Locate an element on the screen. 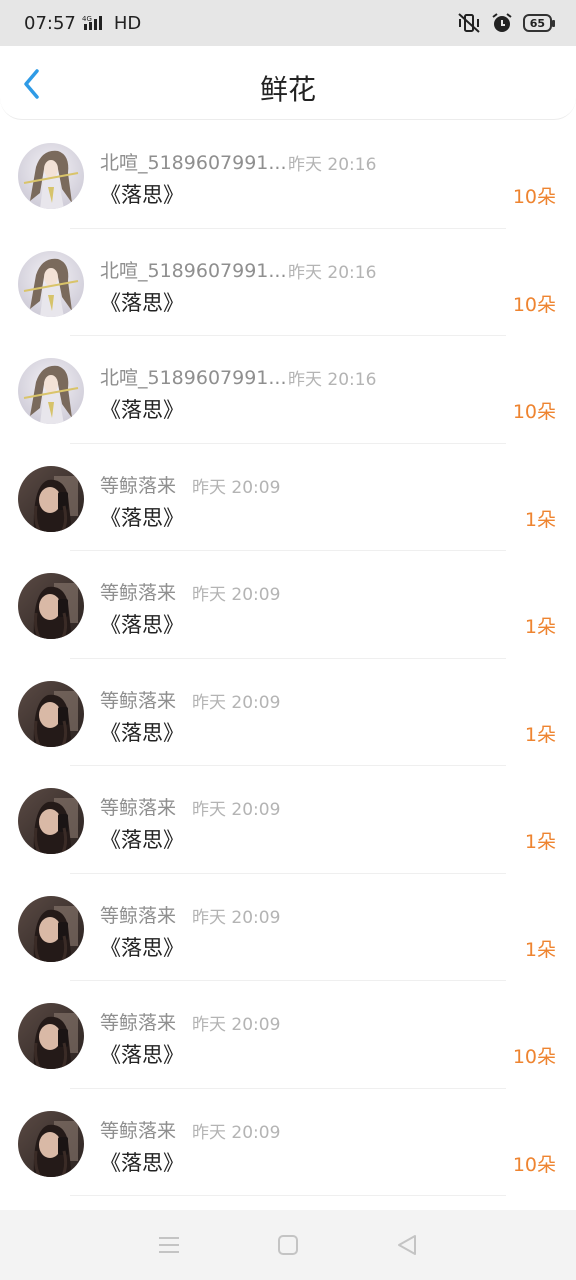 This screenshot has width=576, height=1280. menu-icon is located at coordinates (169, 1245).